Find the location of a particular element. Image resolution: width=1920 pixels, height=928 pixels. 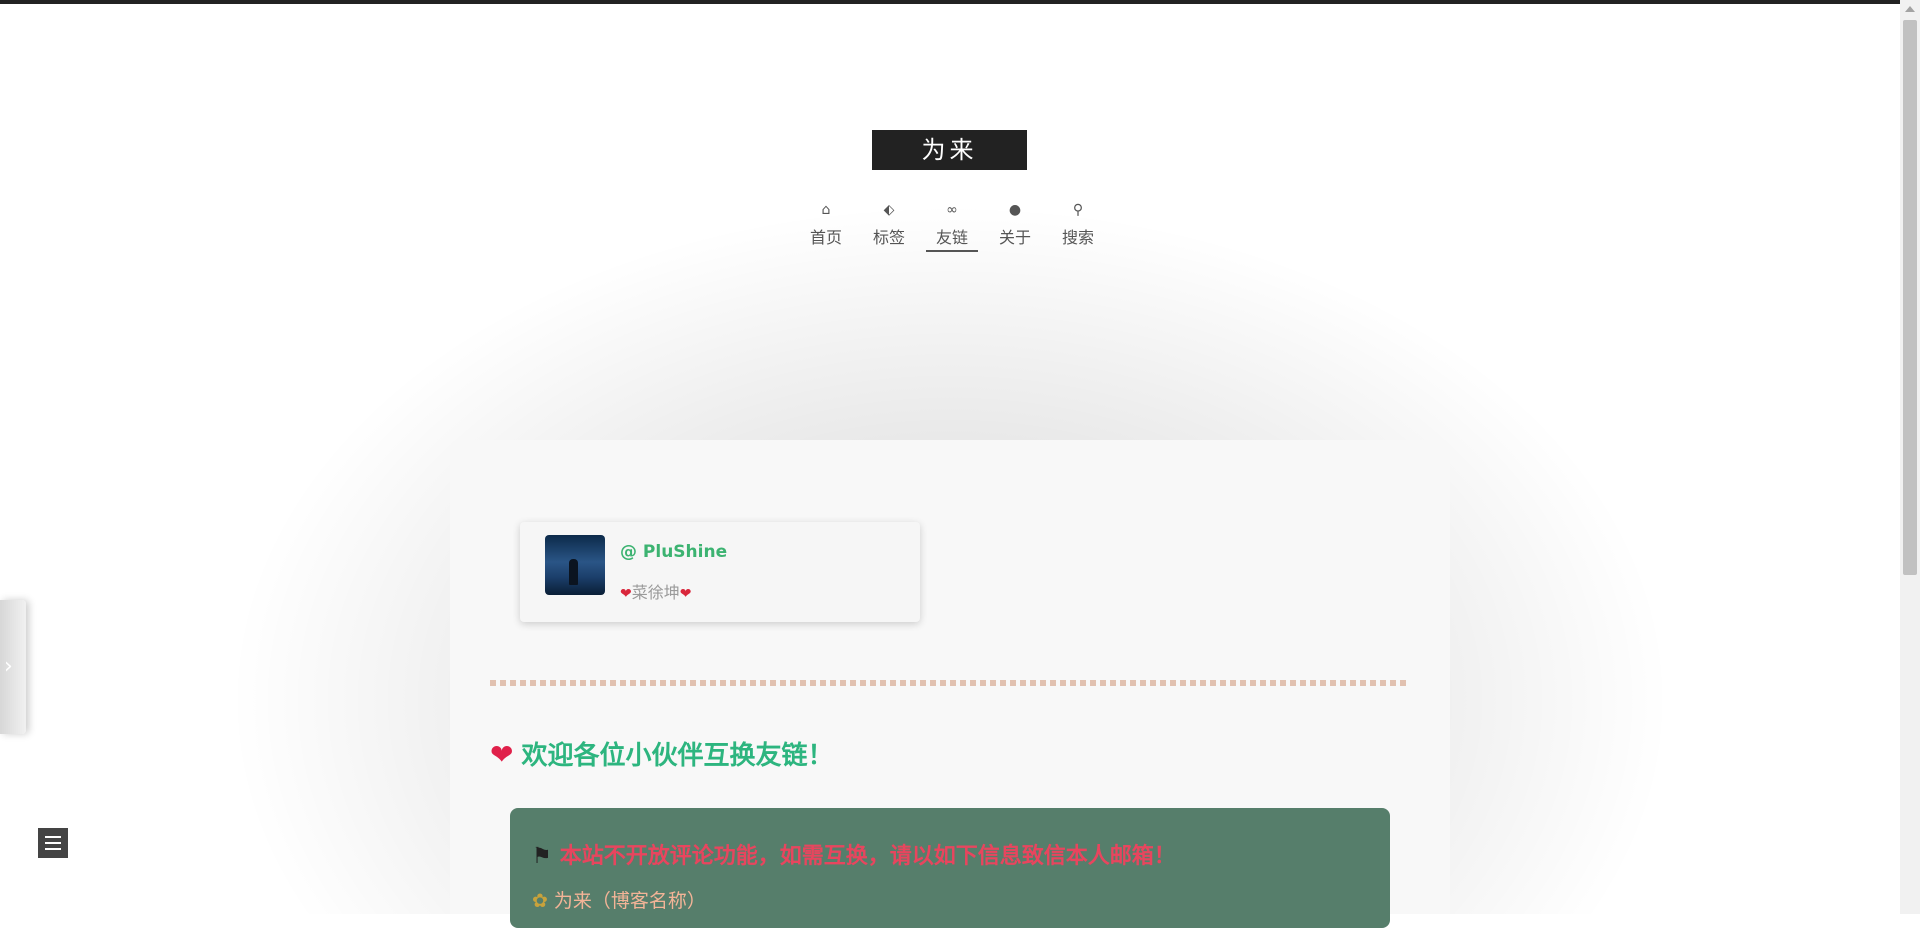

sidebar-toggle-button: › is located at coordinates (13, 667).